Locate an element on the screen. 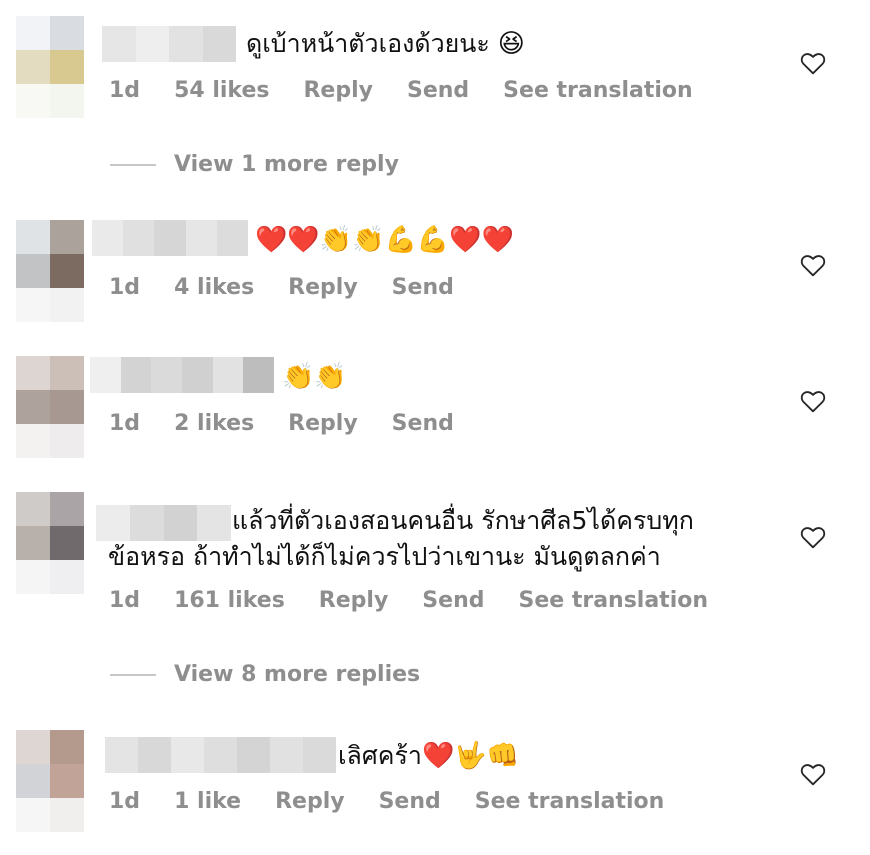  comment-text: 👏👏 is located at coordinates (314, 377).